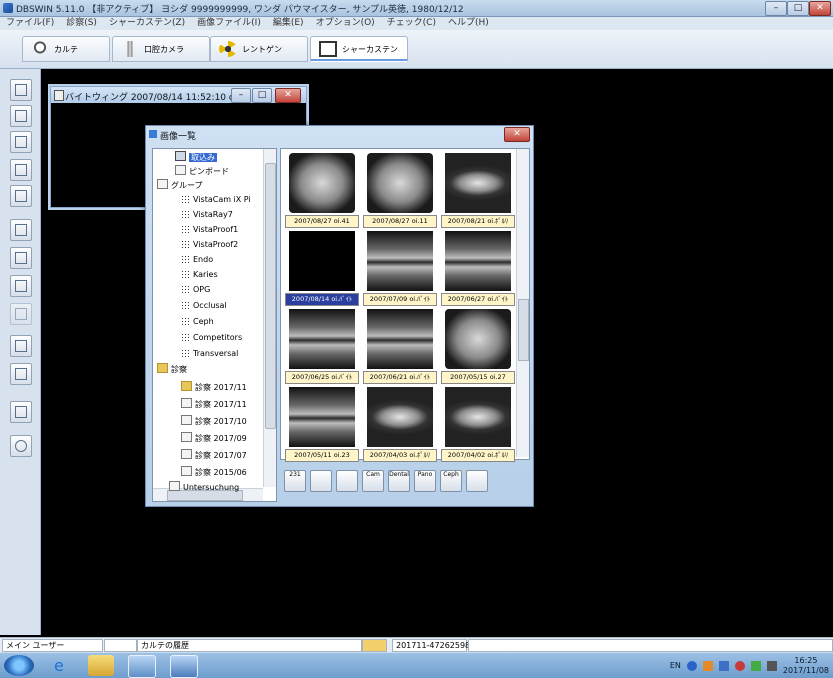 This screenshot has width=833, height=678. Describe the element at coordinates (806, 666) in the screenshot. I see `system-clock: 16:25 2017/11/08` at that location.